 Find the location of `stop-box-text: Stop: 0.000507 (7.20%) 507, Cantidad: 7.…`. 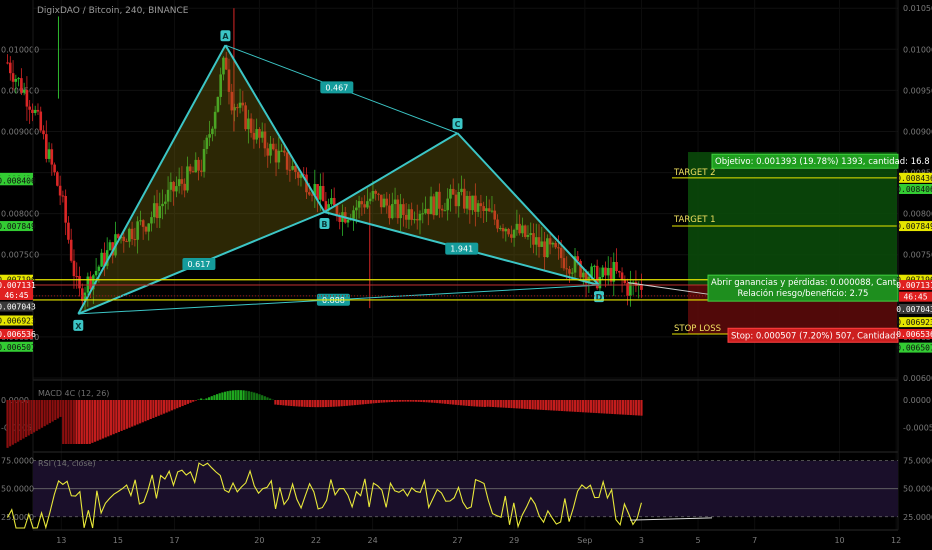

stop-box-text: Stop: 0.000507 (7.20%) 507, Cantidad: 7.… is located at coordinates (822, 336).